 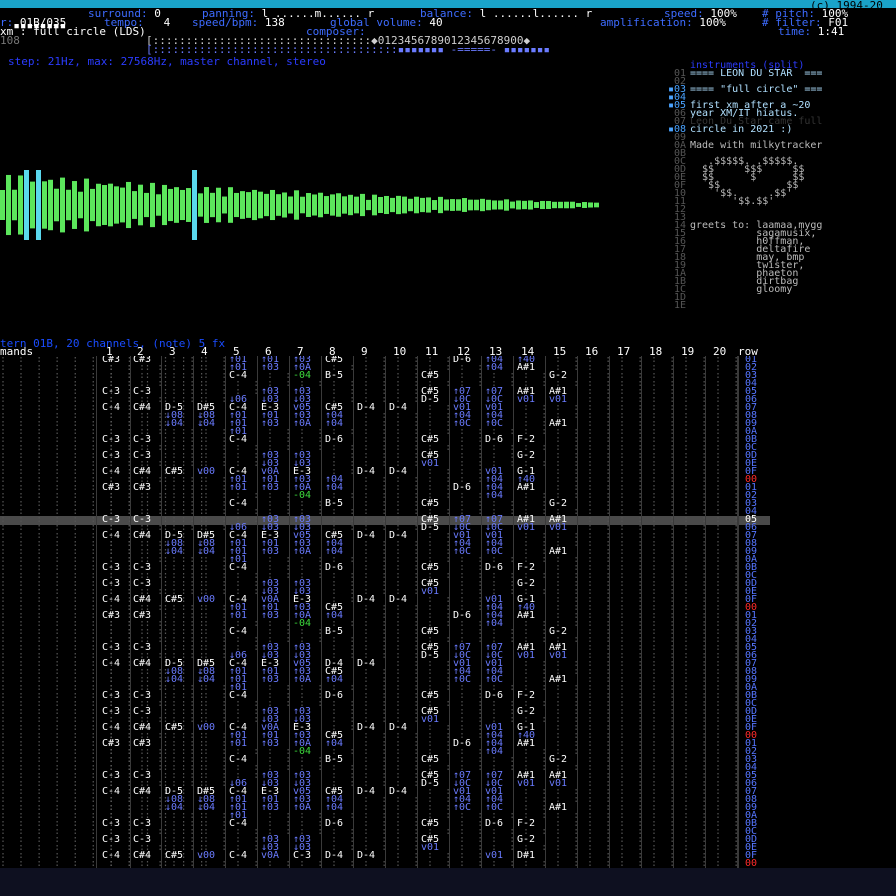 I want to click on pattern-row: : : : : : : : : : :, so click(x=385, y=864).